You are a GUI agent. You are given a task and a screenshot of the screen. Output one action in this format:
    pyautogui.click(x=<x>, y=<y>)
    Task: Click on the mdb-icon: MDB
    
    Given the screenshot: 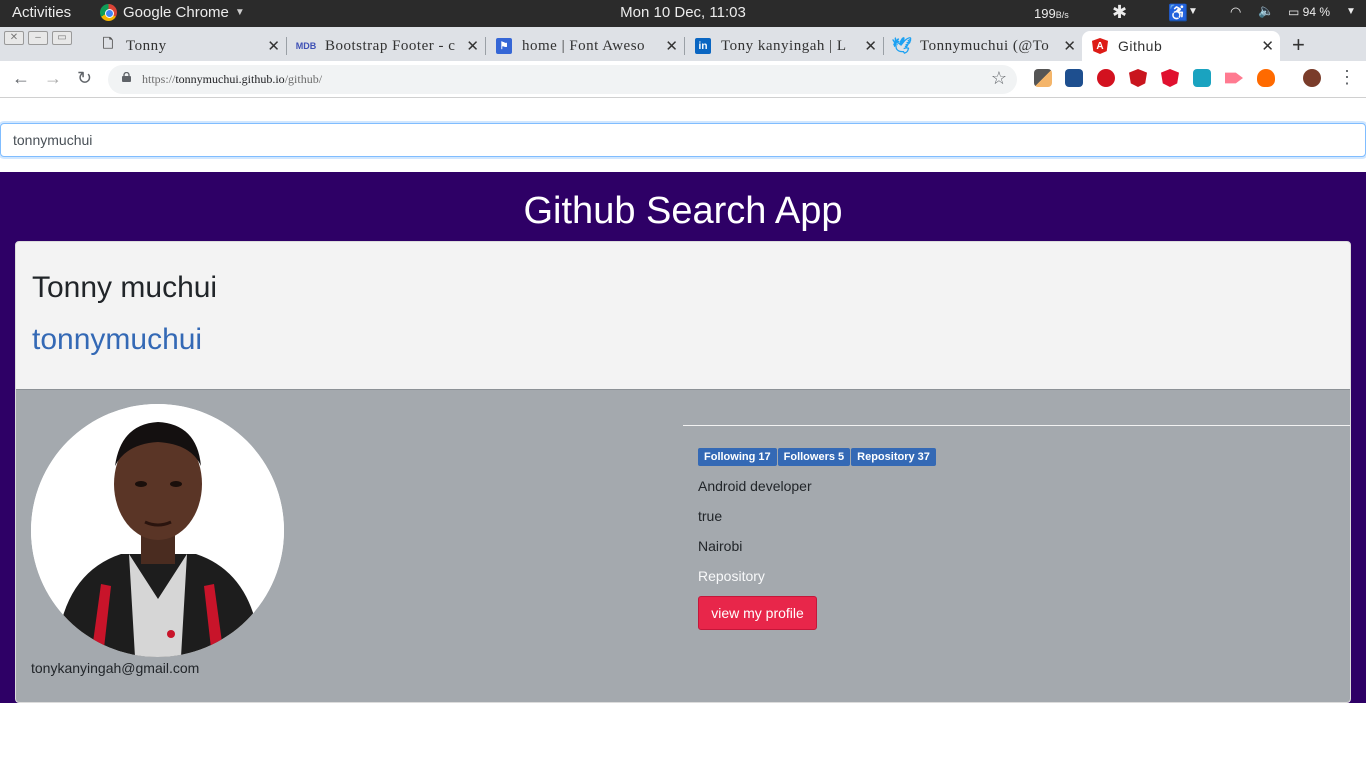 What is the action you would take?
    pyautogui.click(x=306, y=46)
    